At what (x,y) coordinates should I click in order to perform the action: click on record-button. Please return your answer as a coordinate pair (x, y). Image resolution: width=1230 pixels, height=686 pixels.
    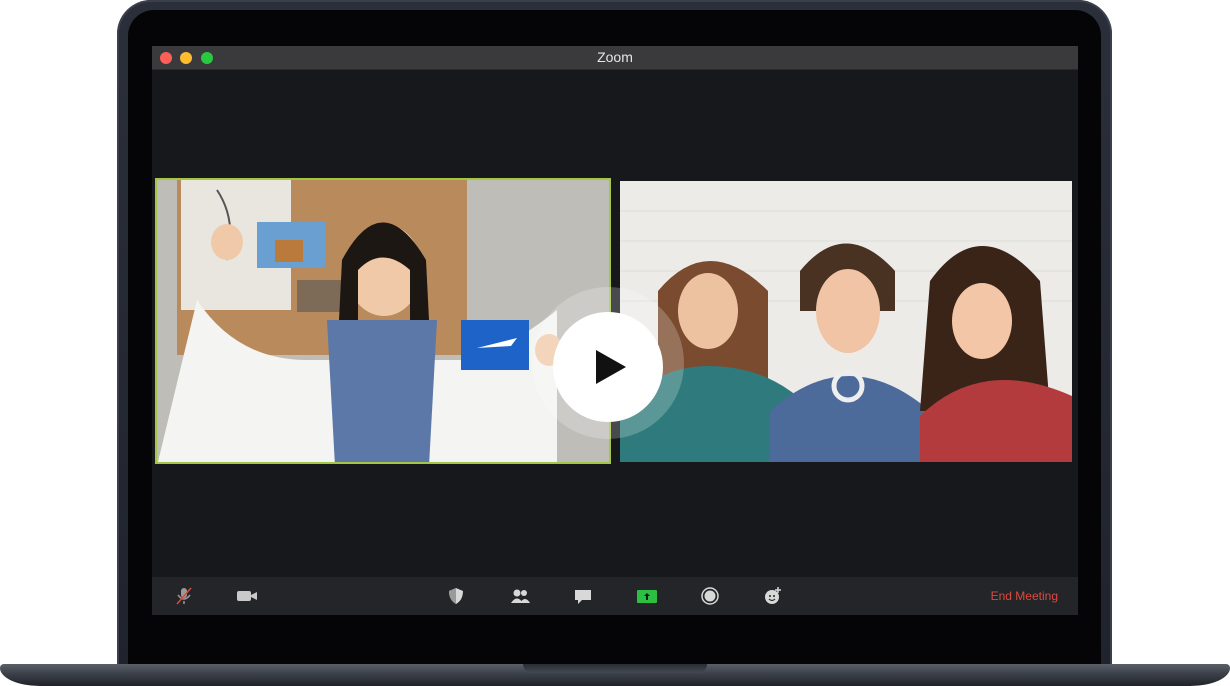
    Looking at the image, I should click on (710, 596).